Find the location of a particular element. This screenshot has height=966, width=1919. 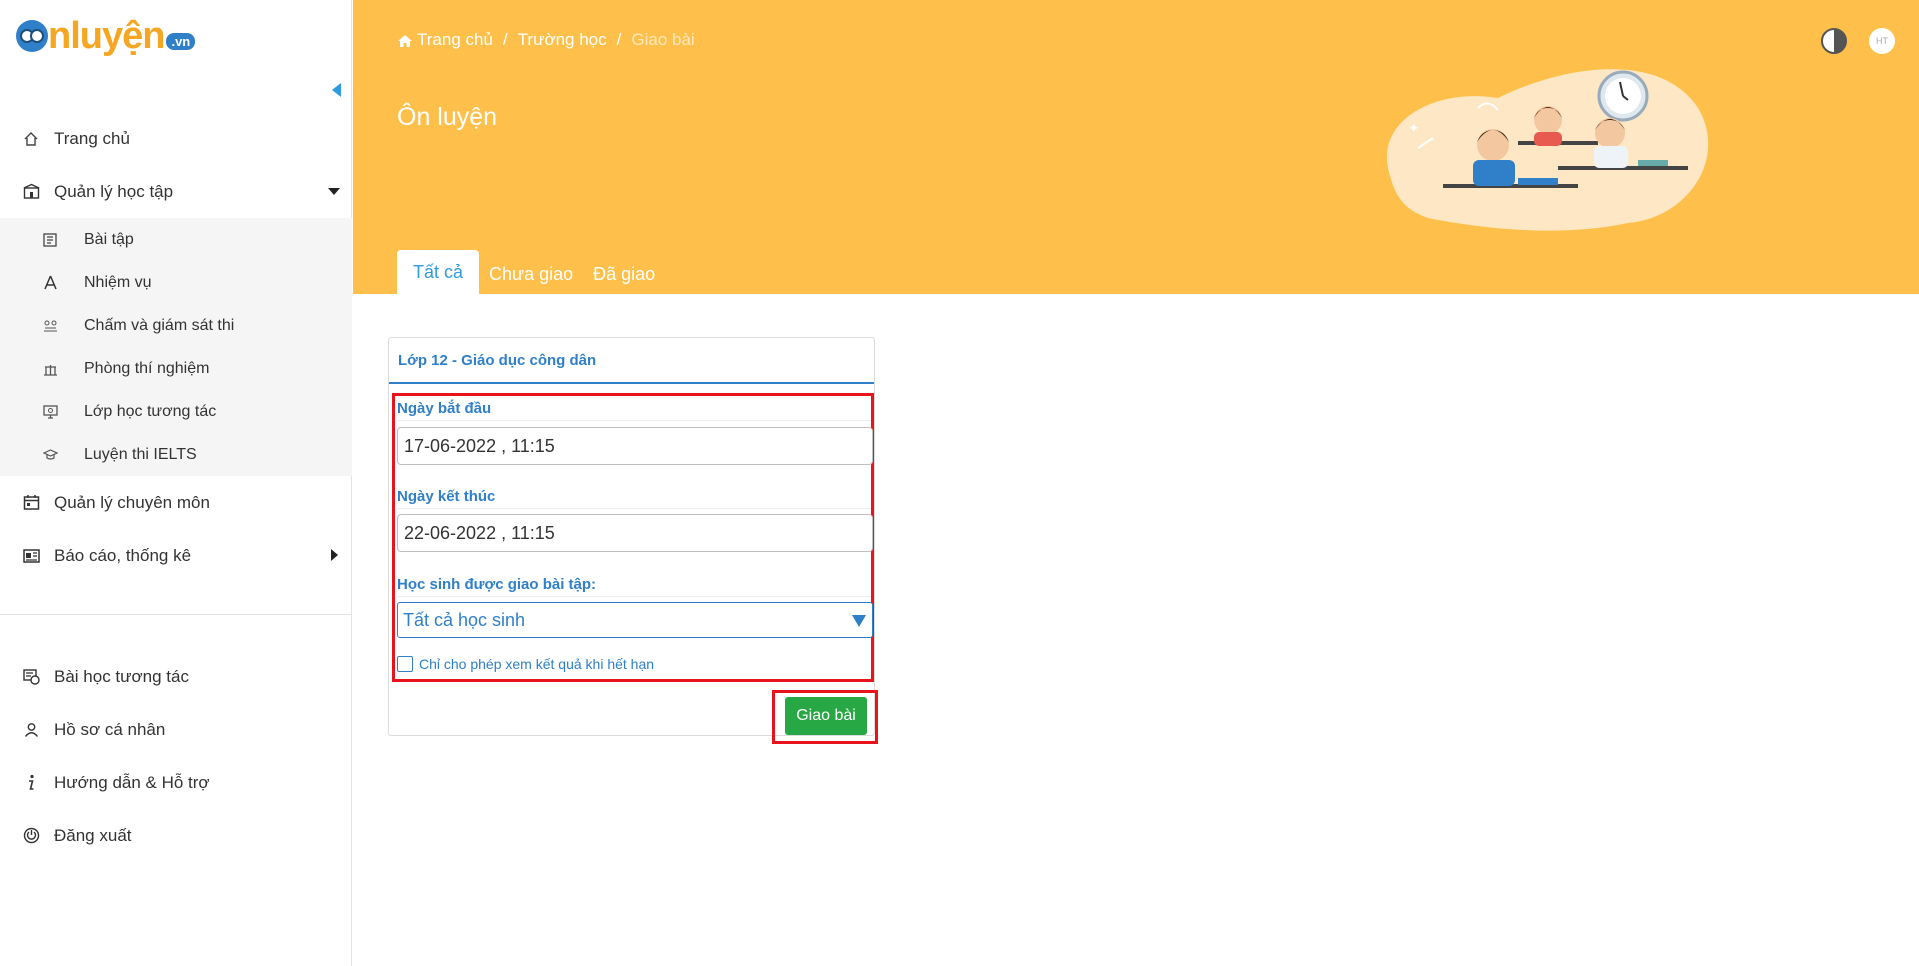

sidebar-item-label: Luyện thi IELTS is located at coordinates (140, 454).